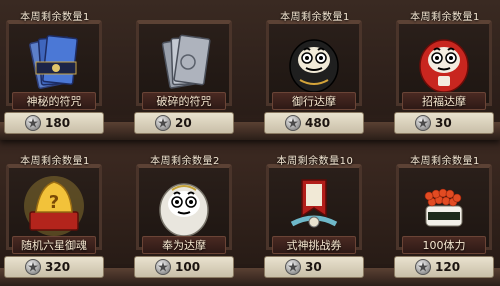 The height and width of the screenshot is (286, 500). I want to click on shop-item-white-daruma: 本周剩余数量2 奉为达摩 100, so click(185, 217).